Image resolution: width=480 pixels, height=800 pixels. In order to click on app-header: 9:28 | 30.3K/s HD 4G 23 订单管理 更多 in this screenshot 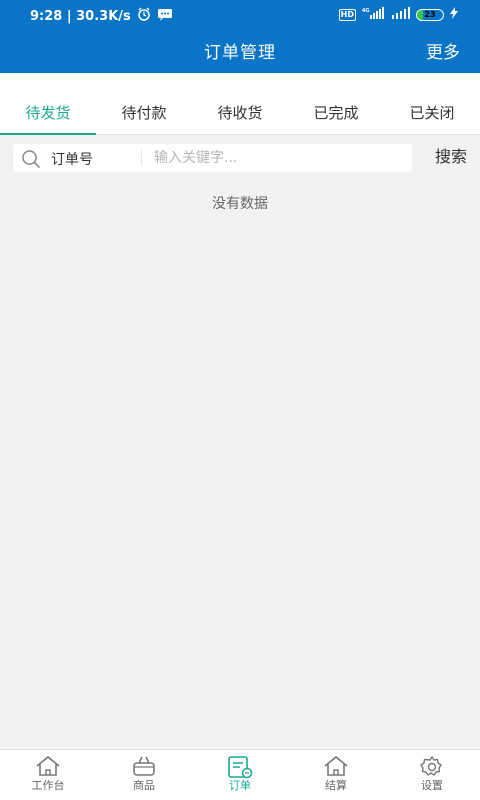, I will do `click(240, 36)`.